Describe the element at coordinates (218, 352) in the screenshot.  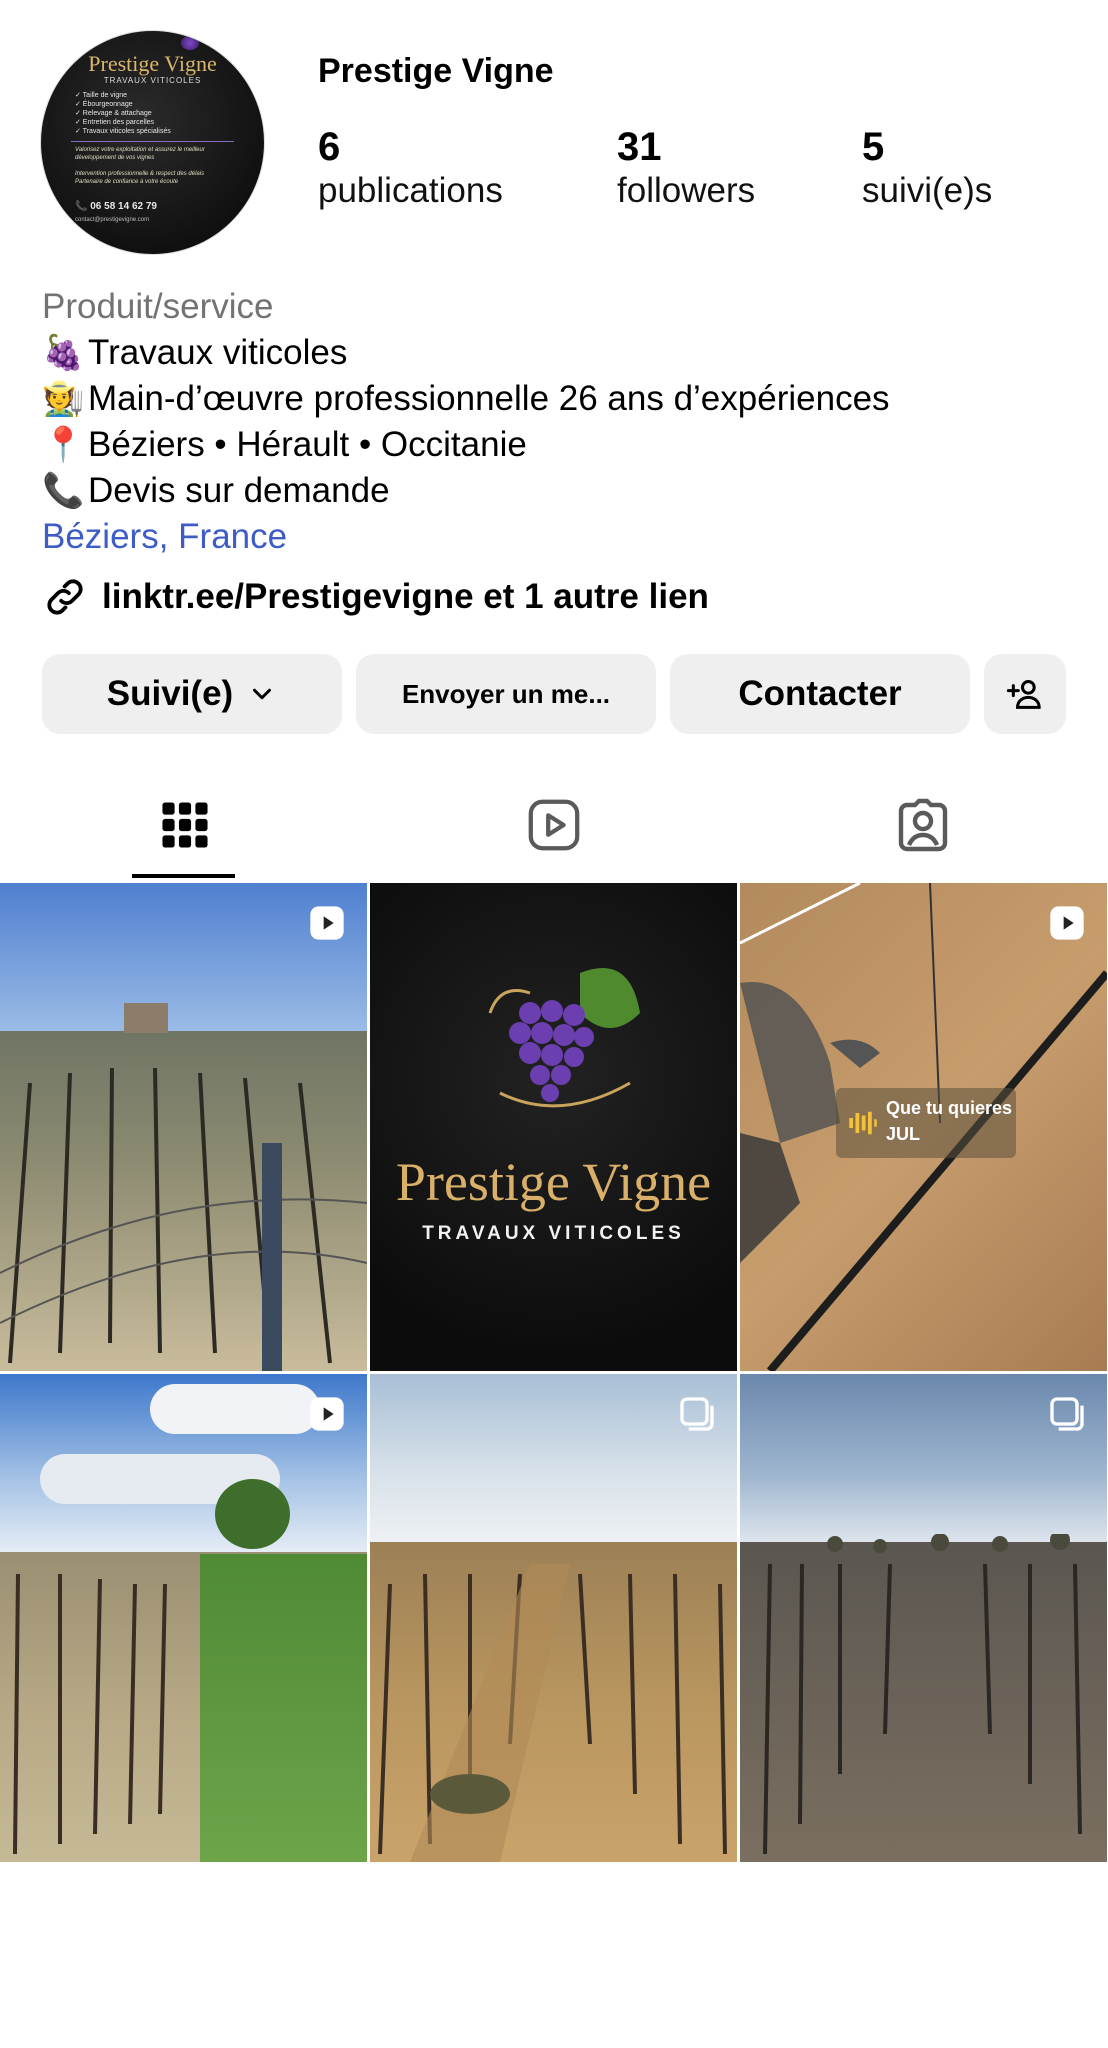
I see `bio-line-text: Travaux viticoles` at that location.